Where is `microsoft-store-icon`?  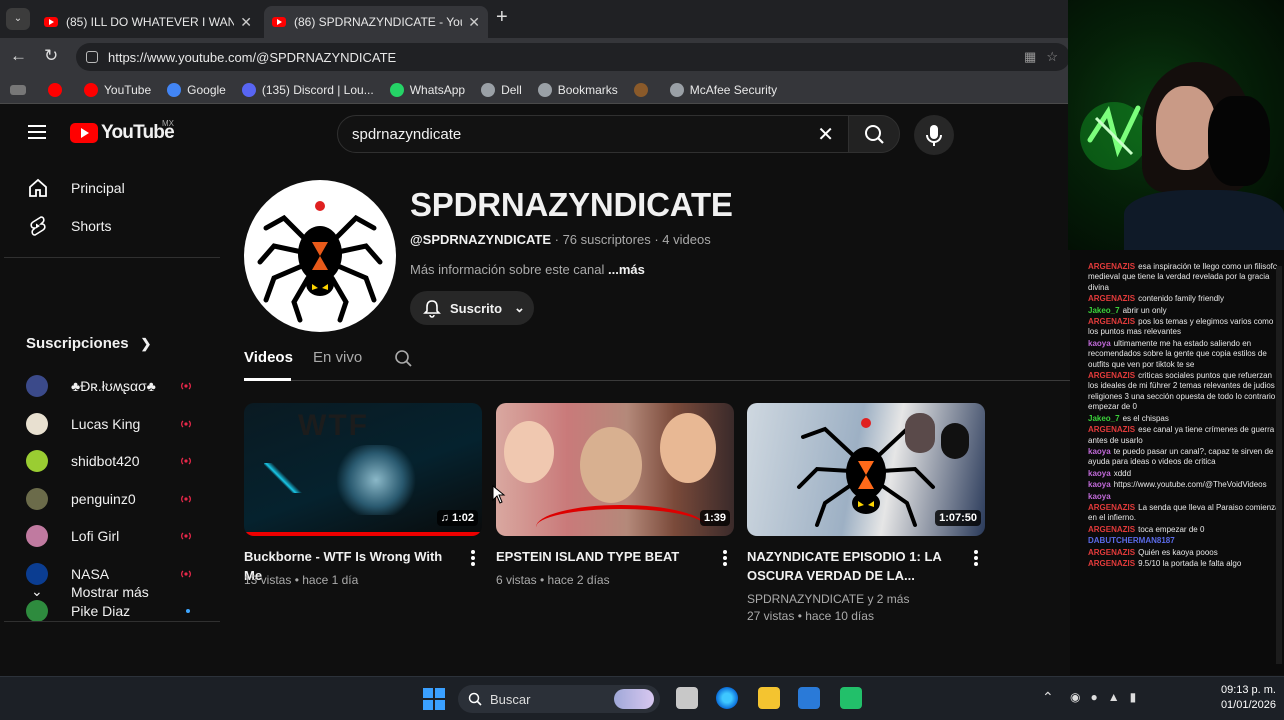
microsoft-store-icon is located at coordinates (809, 698).